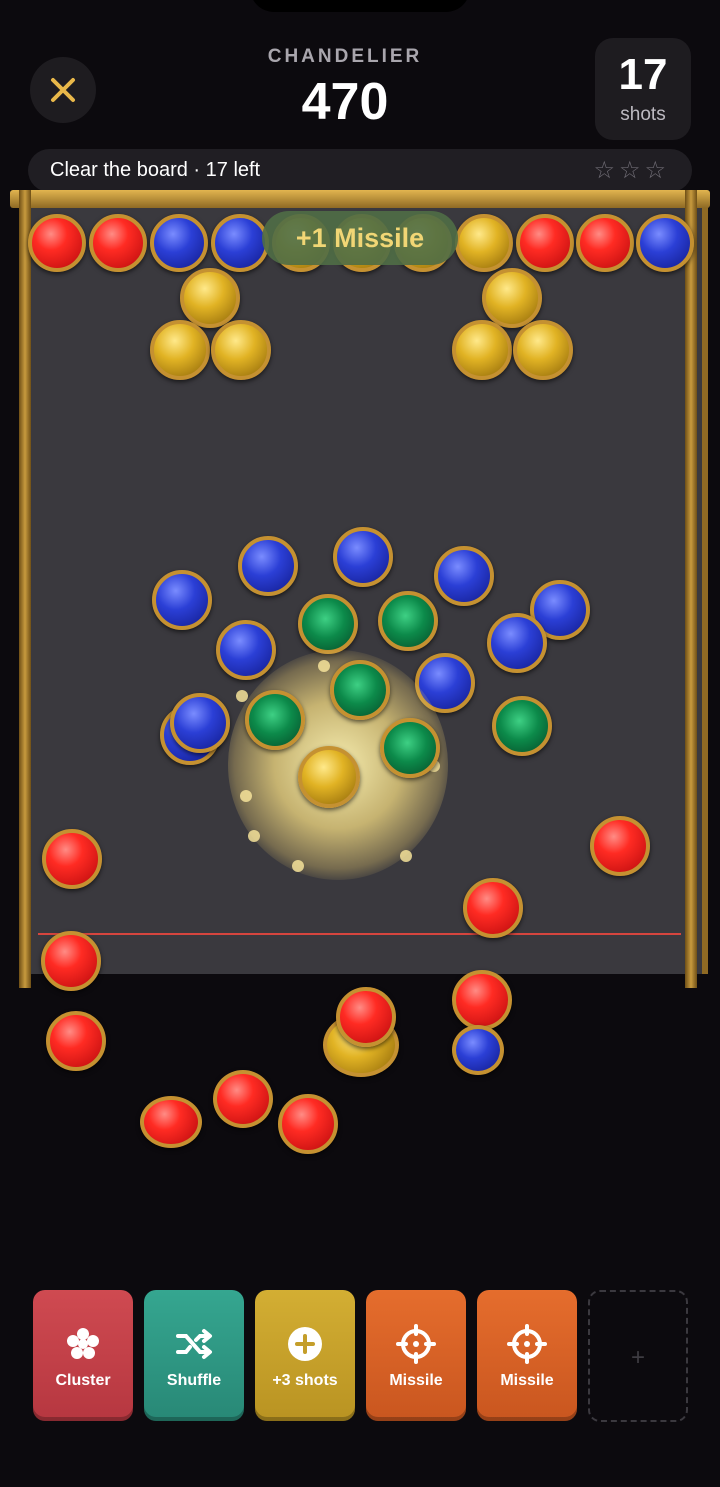  I want to click on goal-text: Clear the board · 17 left, so click(155, 170).